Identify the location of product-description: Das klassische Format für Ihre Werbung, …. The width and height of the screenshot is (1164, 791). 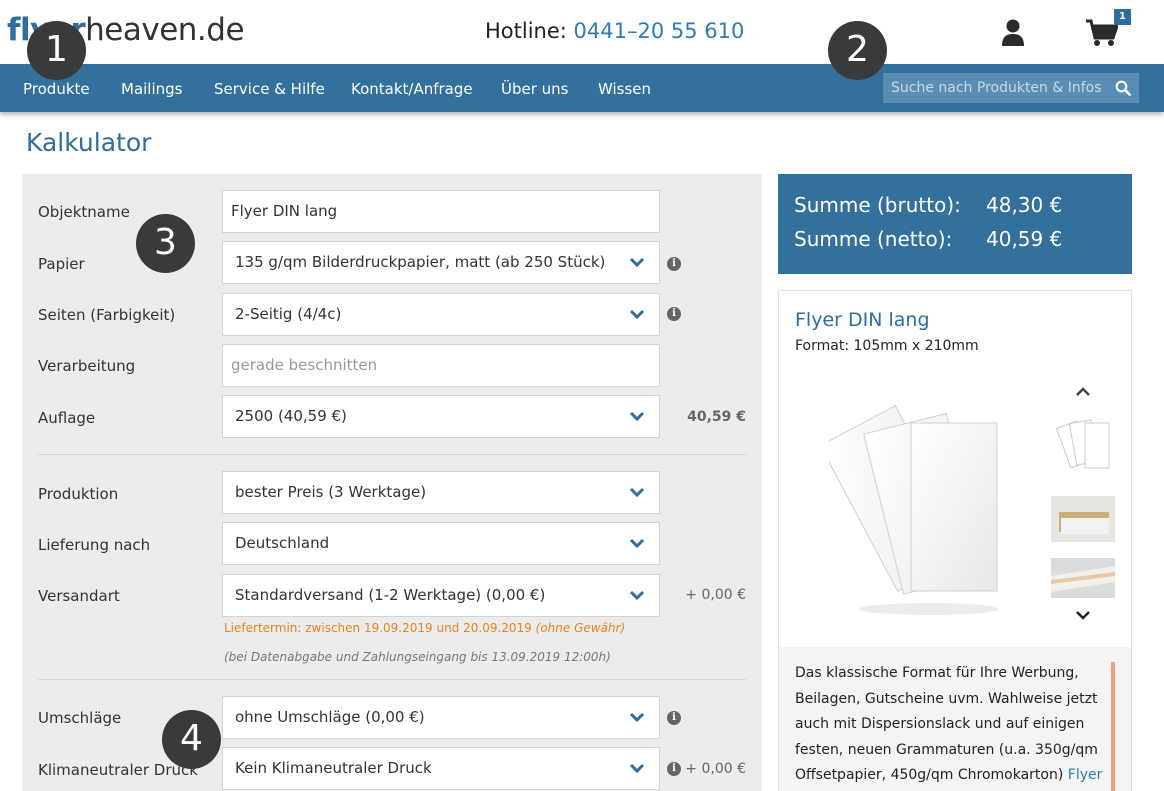
(950, 725).